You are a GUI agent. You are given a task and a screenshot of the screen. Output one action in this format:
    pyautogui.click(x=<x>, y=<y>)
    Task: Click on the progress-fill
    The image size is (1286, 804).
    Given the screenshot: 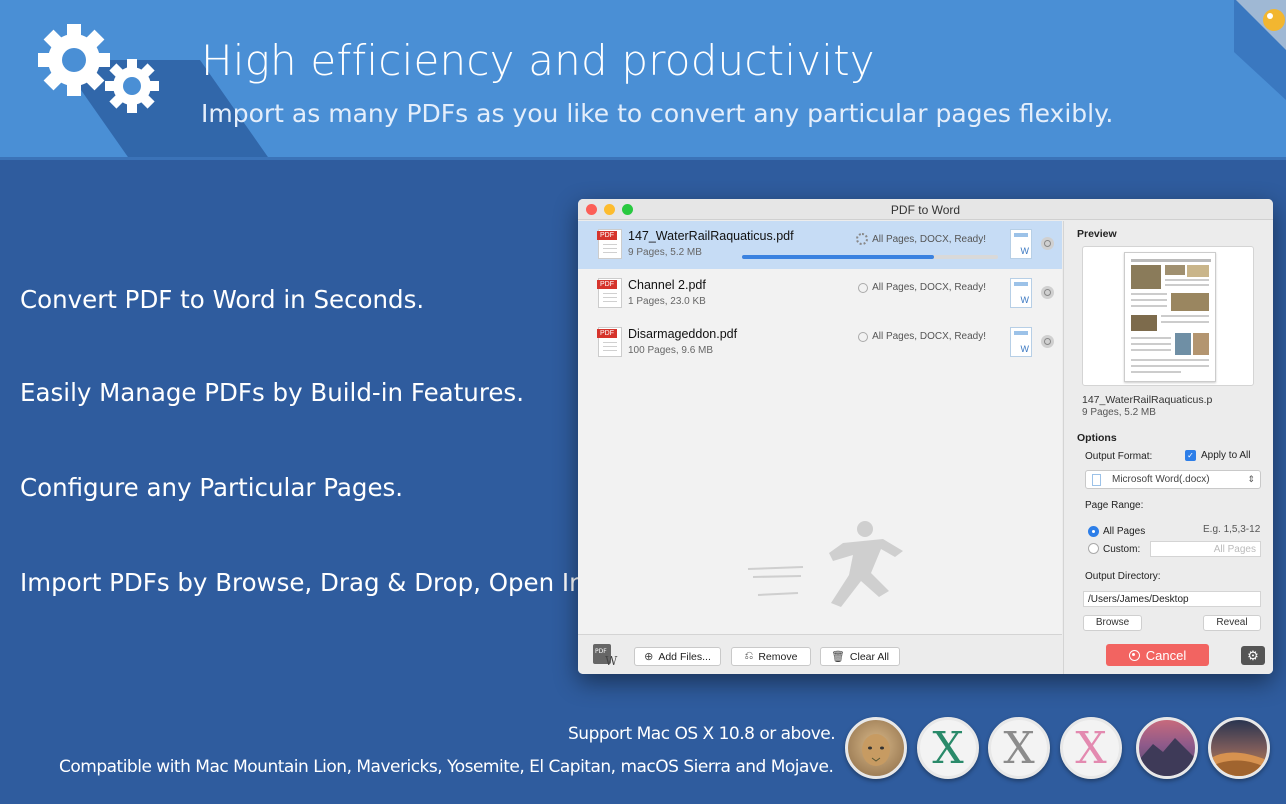 What is the action you would take?
    pyautogui.click(x=838, y=257)
    